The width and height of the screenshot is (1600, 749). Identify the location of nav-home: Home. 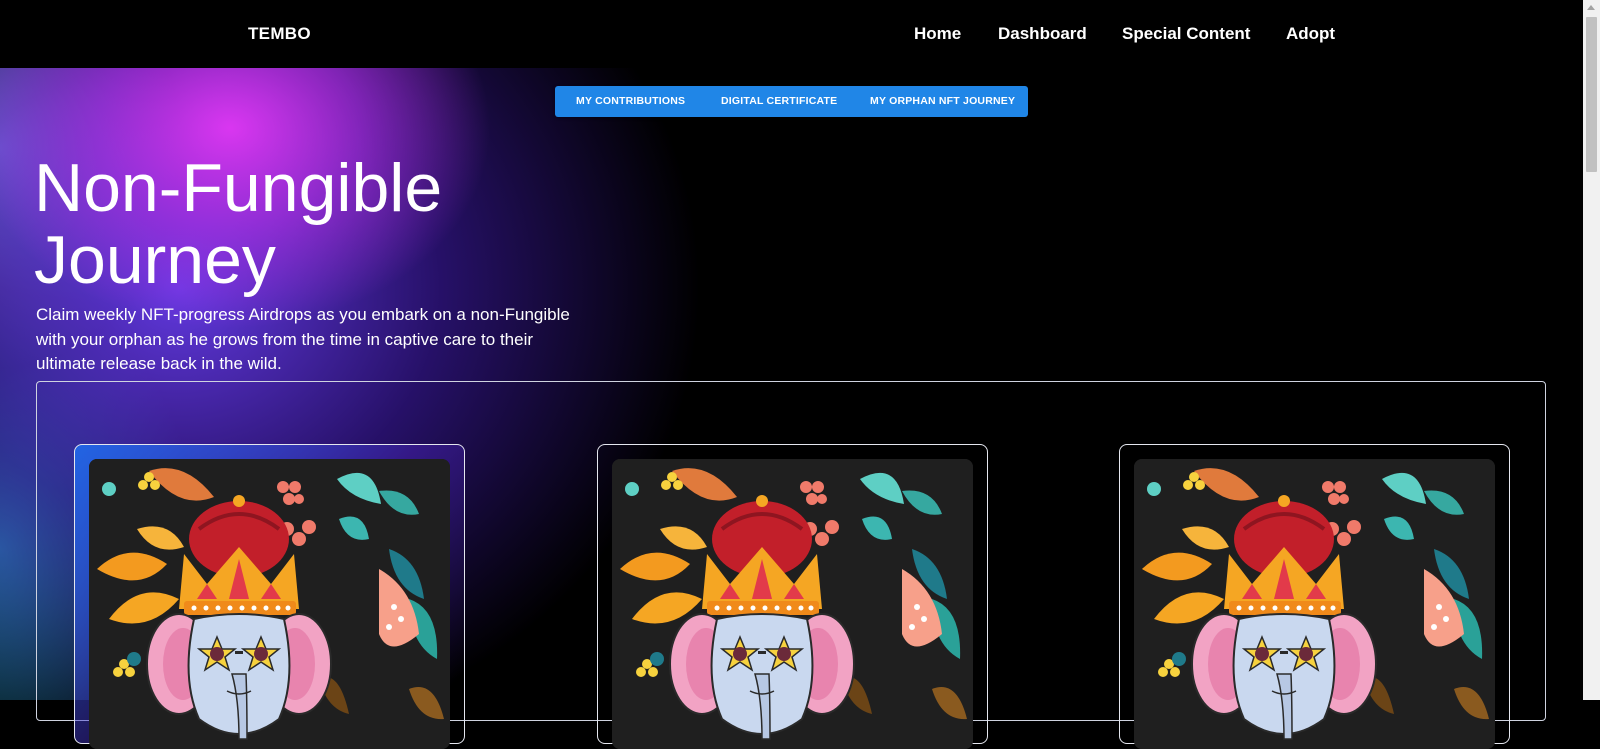
(937, 34).